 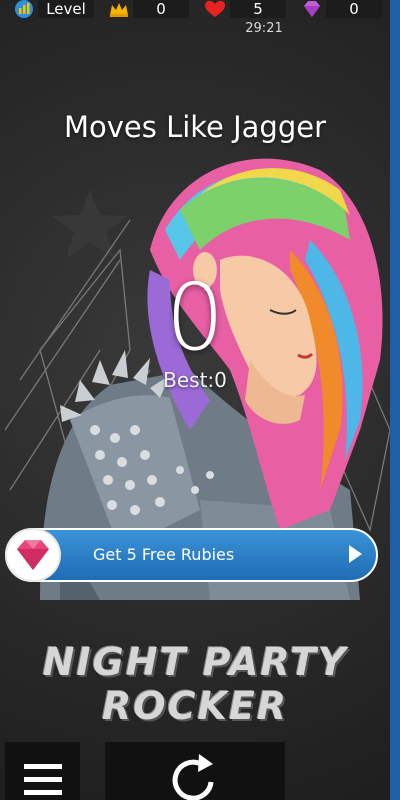 What do you see at coordinates (119, 10) in the screenshot?
I see `crown-icon` at bounding box center [119, 10].